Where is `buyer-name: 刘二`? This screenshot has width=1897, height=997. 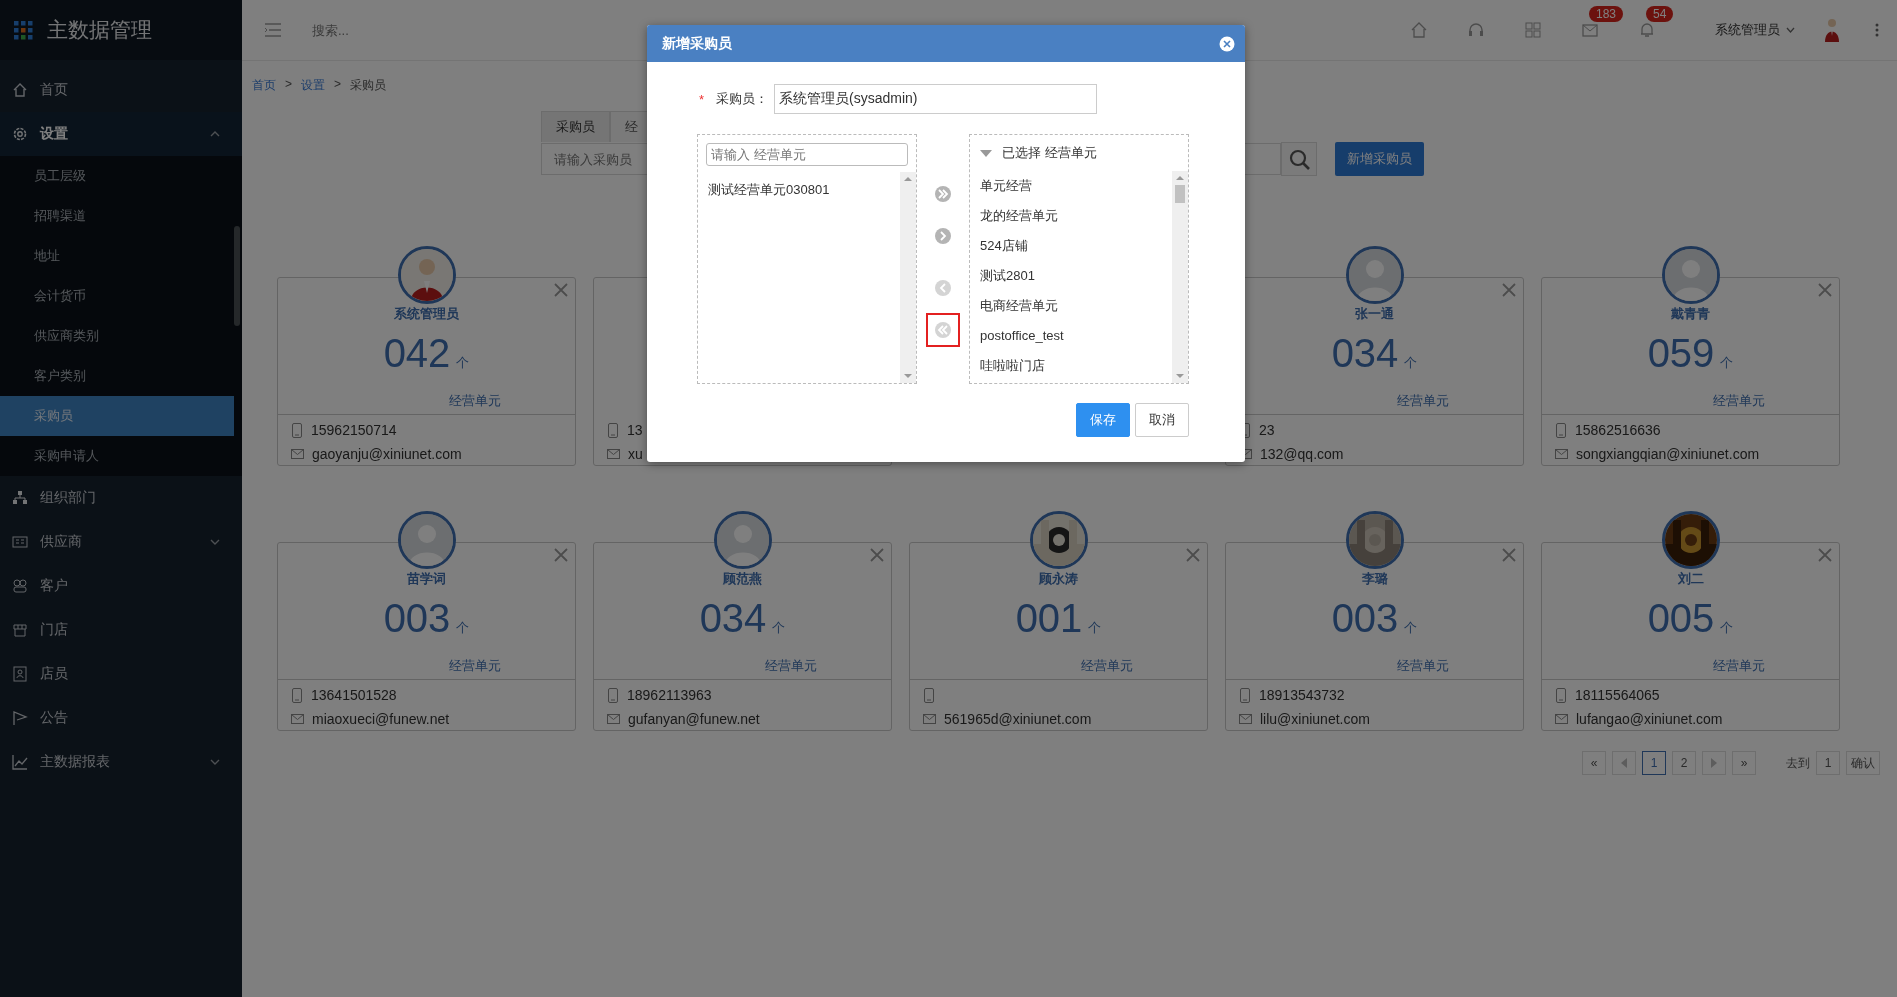 buyer-name: 刘二 is located at coordinates (1690, 579).